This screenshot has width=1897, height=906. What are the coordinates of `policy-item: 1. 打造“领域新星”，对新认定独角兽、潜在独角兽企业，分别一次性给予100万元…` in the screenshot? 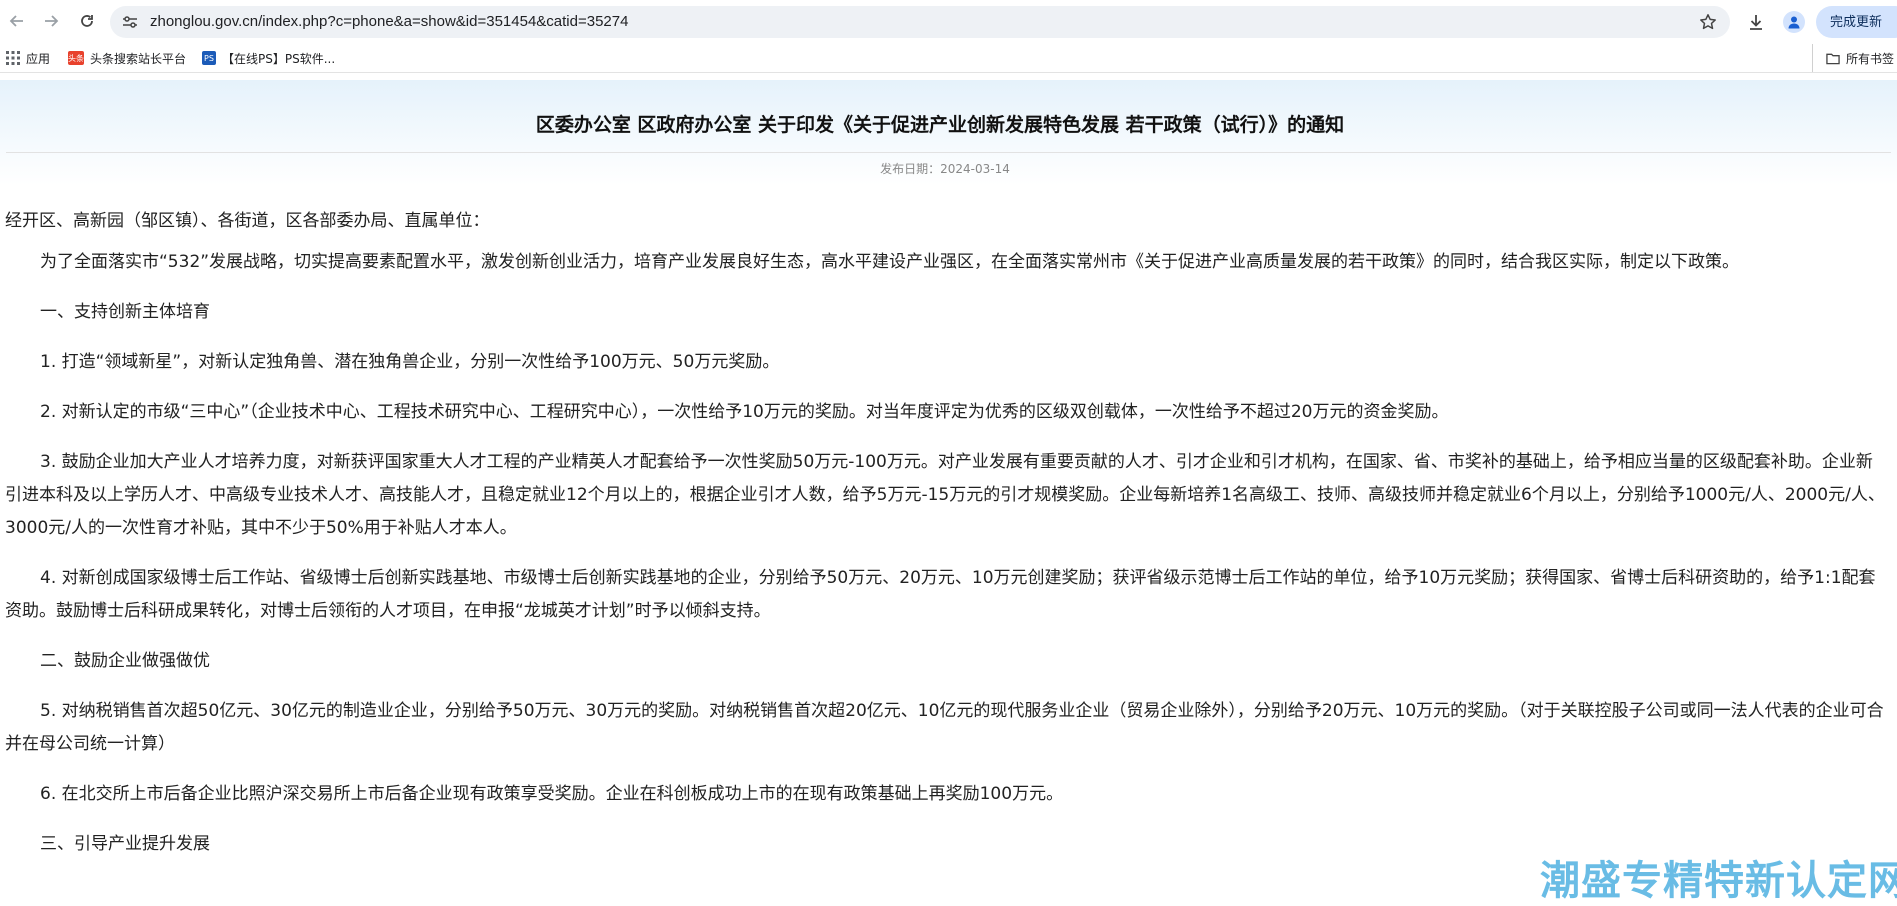 It's located at (410, 362).